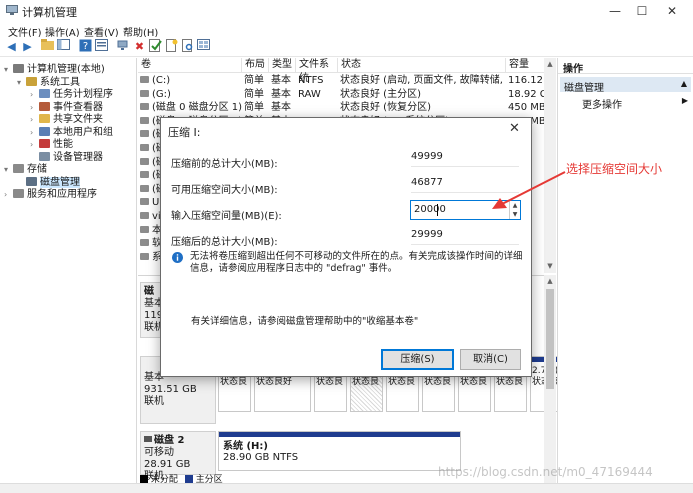 The height and width of the screenshot is (493, 693). What do you see at coordinates (346, 11) in the screenshot?
I see `title-bar: 计算机管理 — ☐ ✕` at bounding box center [346, 11].